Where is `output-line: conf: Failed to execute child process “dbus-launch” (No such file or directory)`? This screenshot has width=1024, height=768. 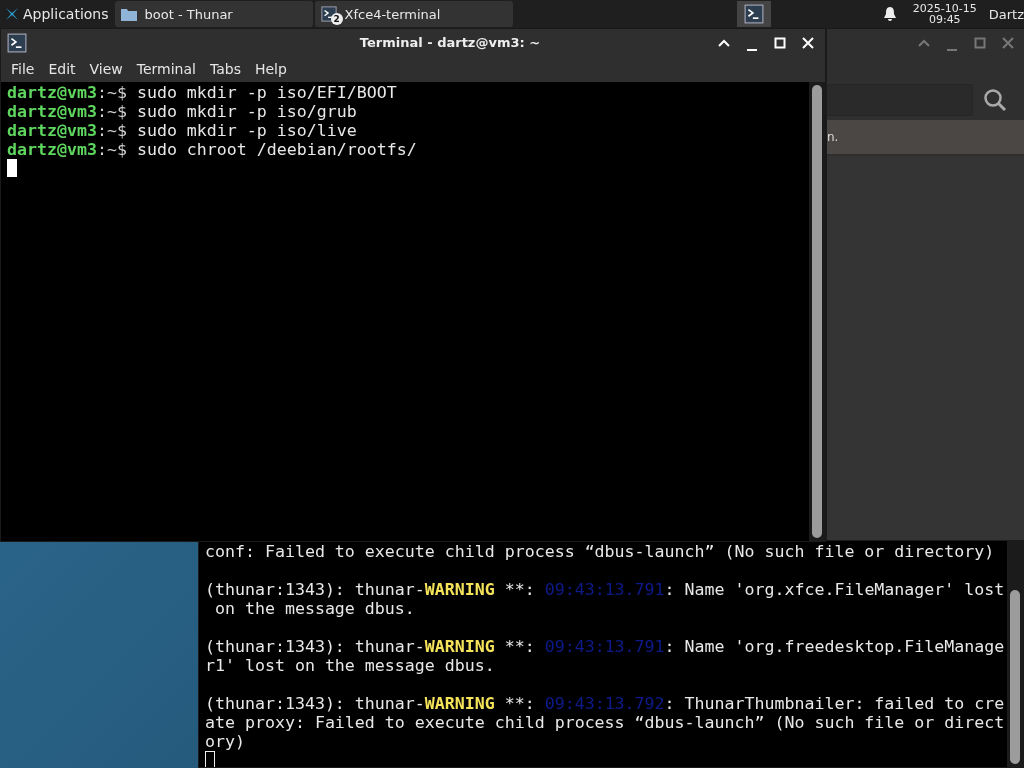
output-line: conf: Failed to execute child process “dbus-launch” (No such file or directory) is located at coordinates (600, 551).